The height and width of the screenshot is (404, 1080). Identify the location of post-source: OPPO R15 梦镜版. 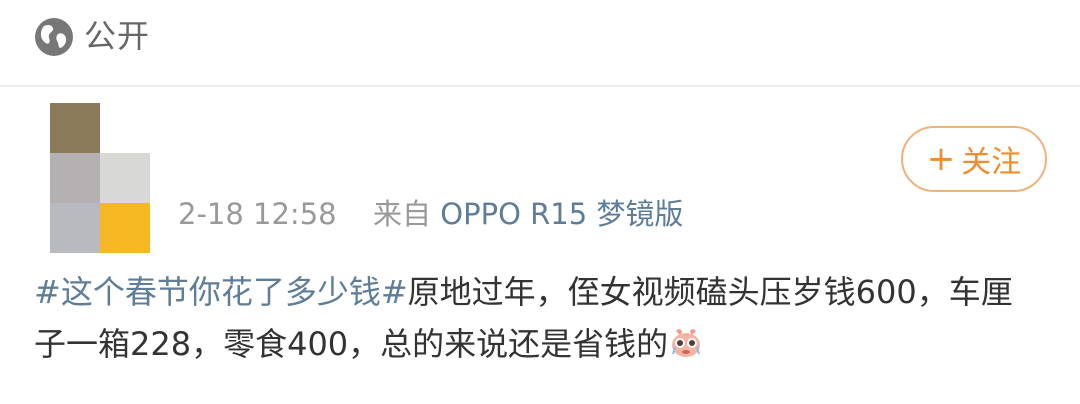
(561, 214).